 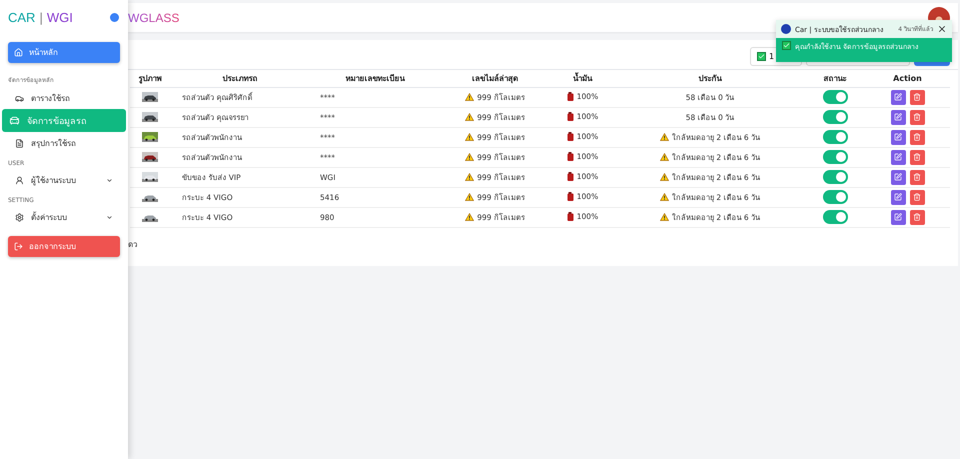 What do you see at coordinates (22, 17) in the screenshot?
I see `logo-text: CAR` at bounding box center [22, 17].